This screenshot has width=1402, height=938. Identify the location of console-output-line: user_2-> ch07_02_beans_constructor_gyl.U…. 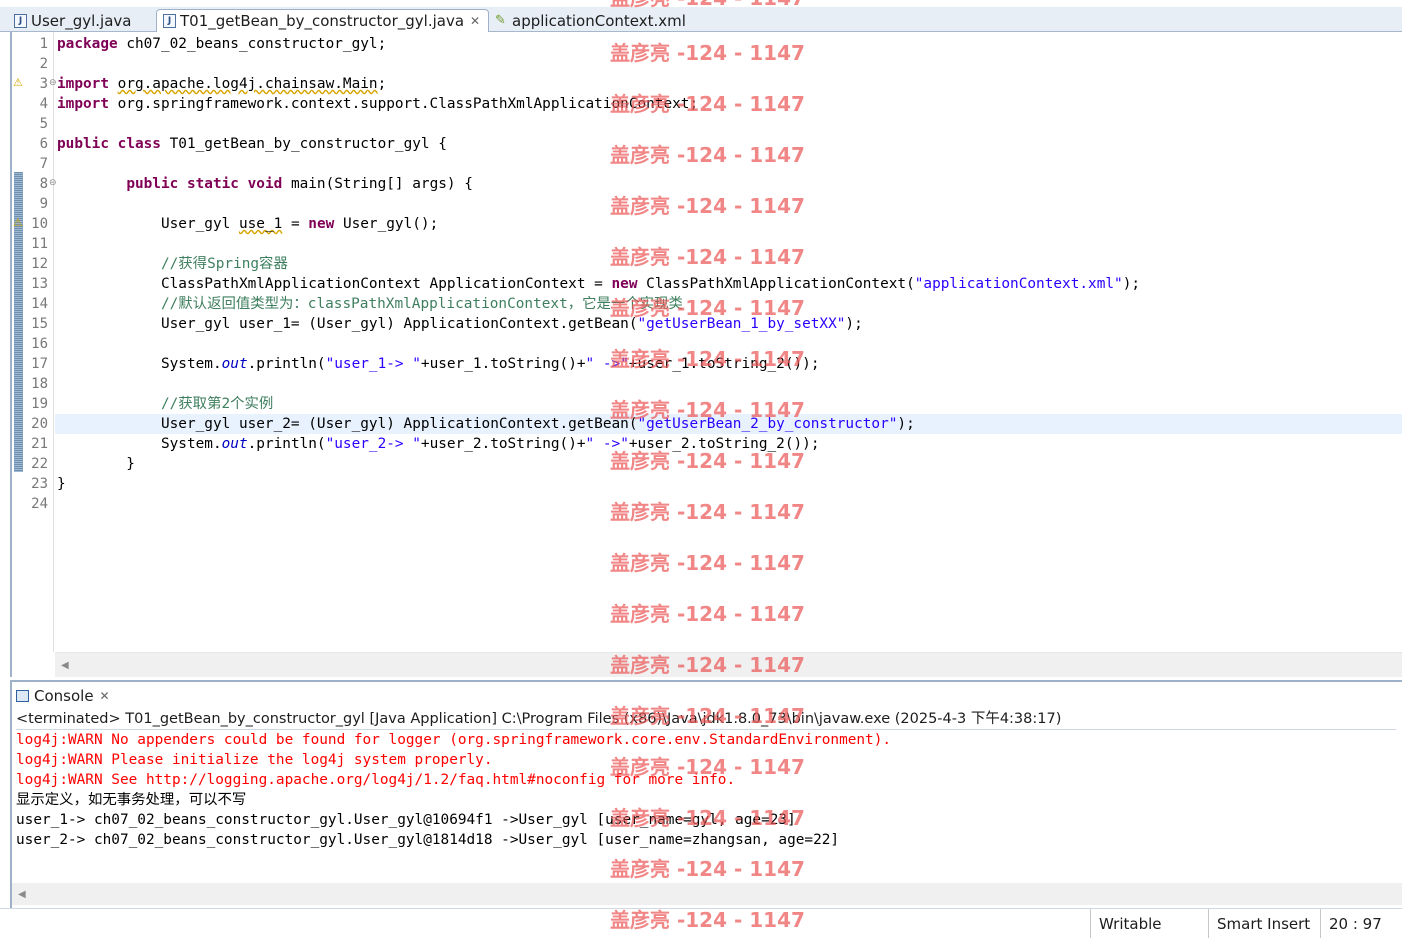
(428, 840).